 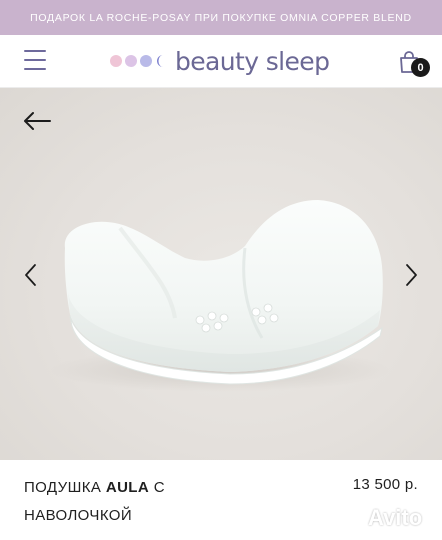 What do you see at coordinates (138, 61) in the screenshot?
I see `logo-moon-phases-icon` at bounding box center [138, 61].